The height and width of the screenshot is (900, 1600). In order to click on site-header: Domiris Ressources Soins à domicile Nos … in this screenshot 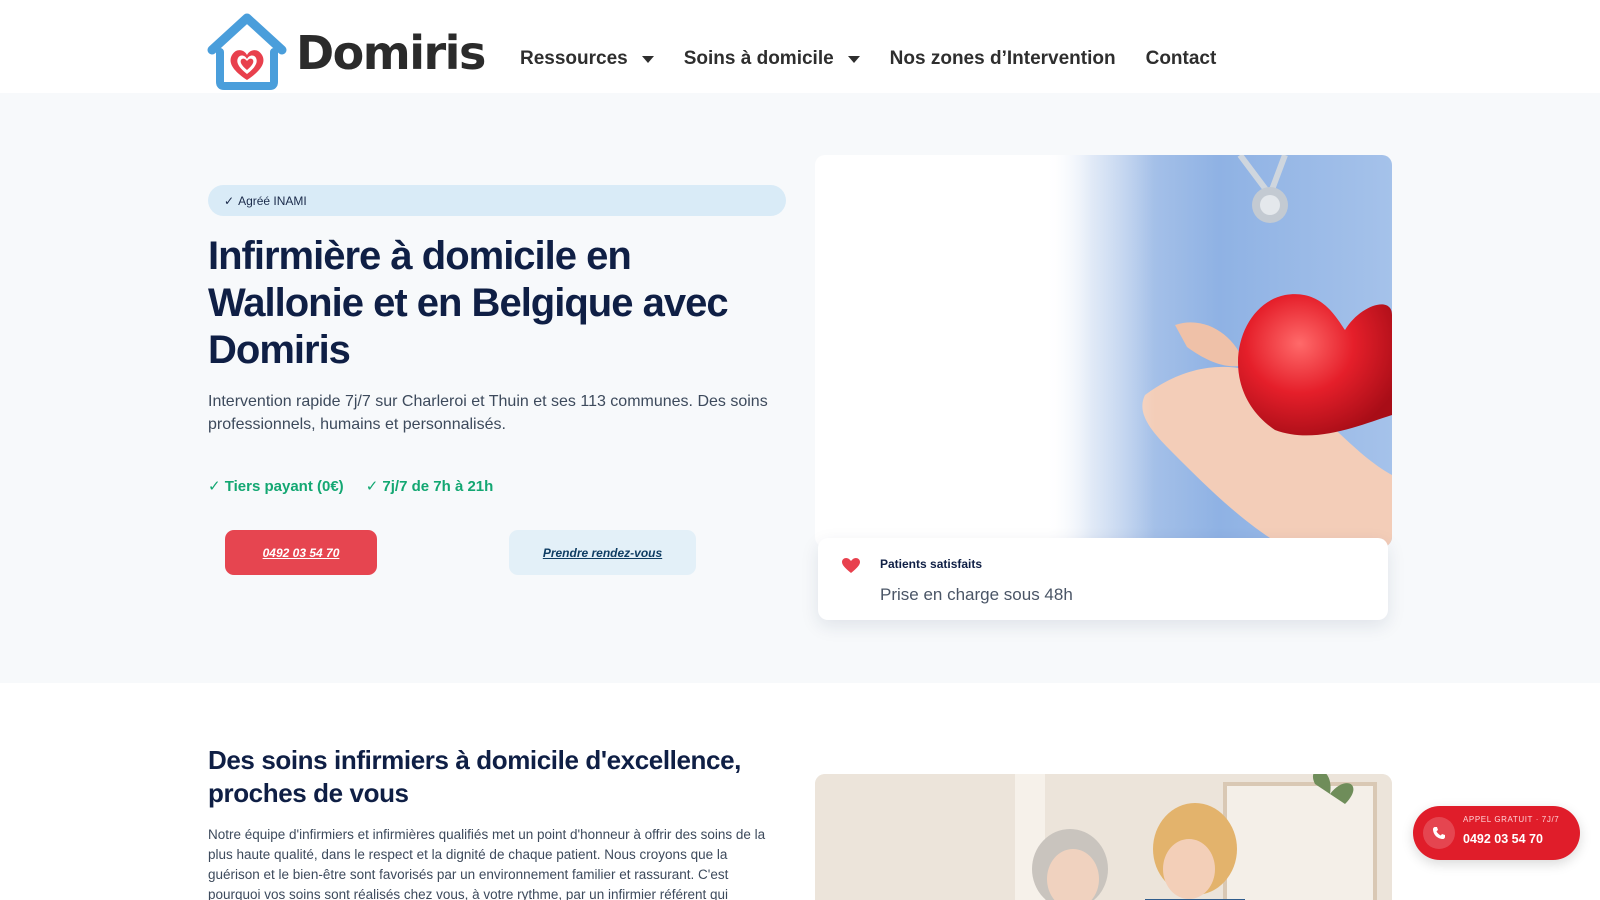, I will do `click(800, 46)`.